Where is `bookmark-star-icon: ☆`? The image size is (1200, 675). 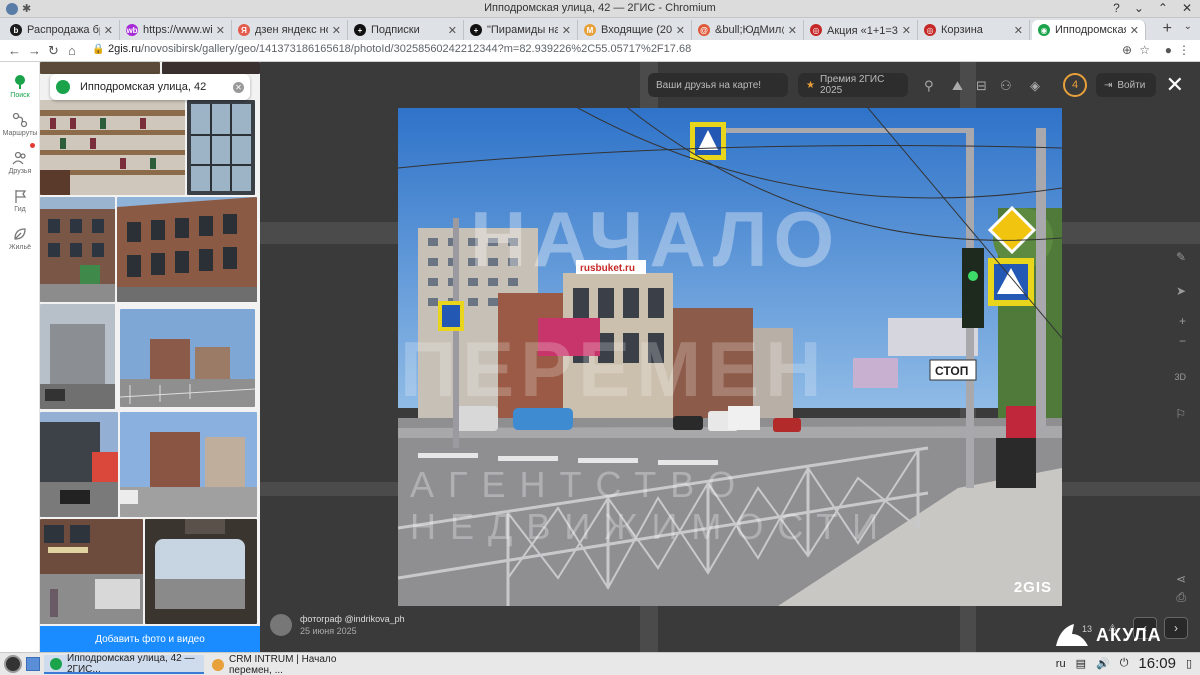 bookmark-star-icon: ☆ is located at coordinates (1144, 50).